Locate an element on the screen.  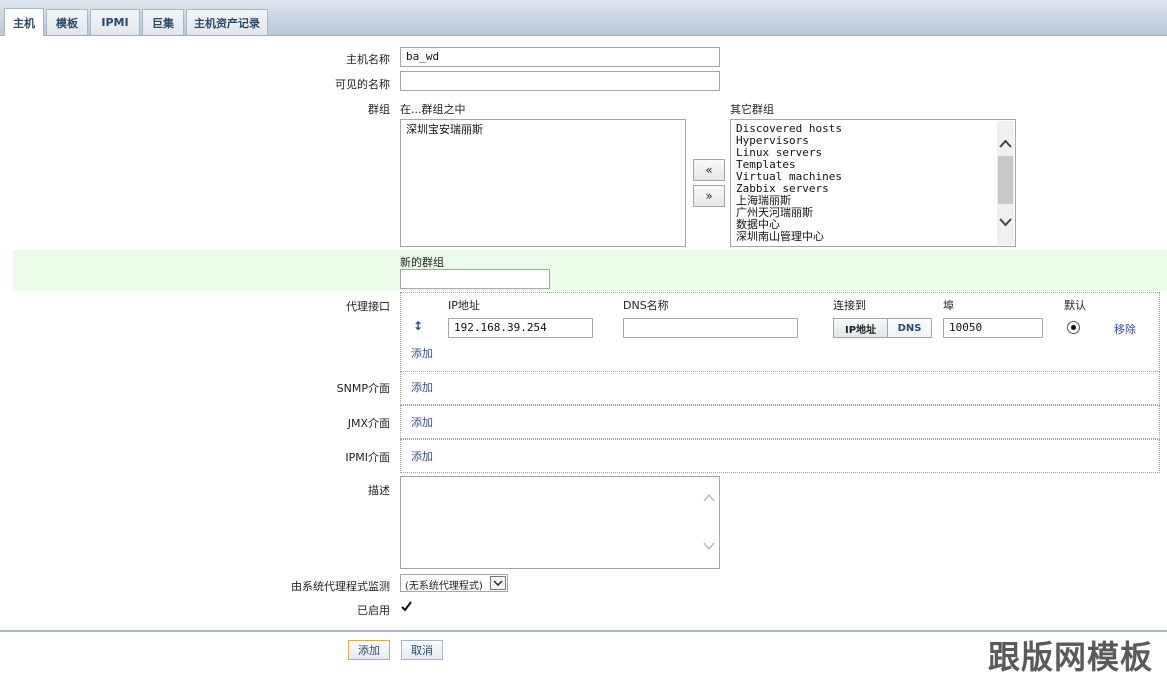
add-jmx-interface-link: 添加 is located at coordinates (422, 422).